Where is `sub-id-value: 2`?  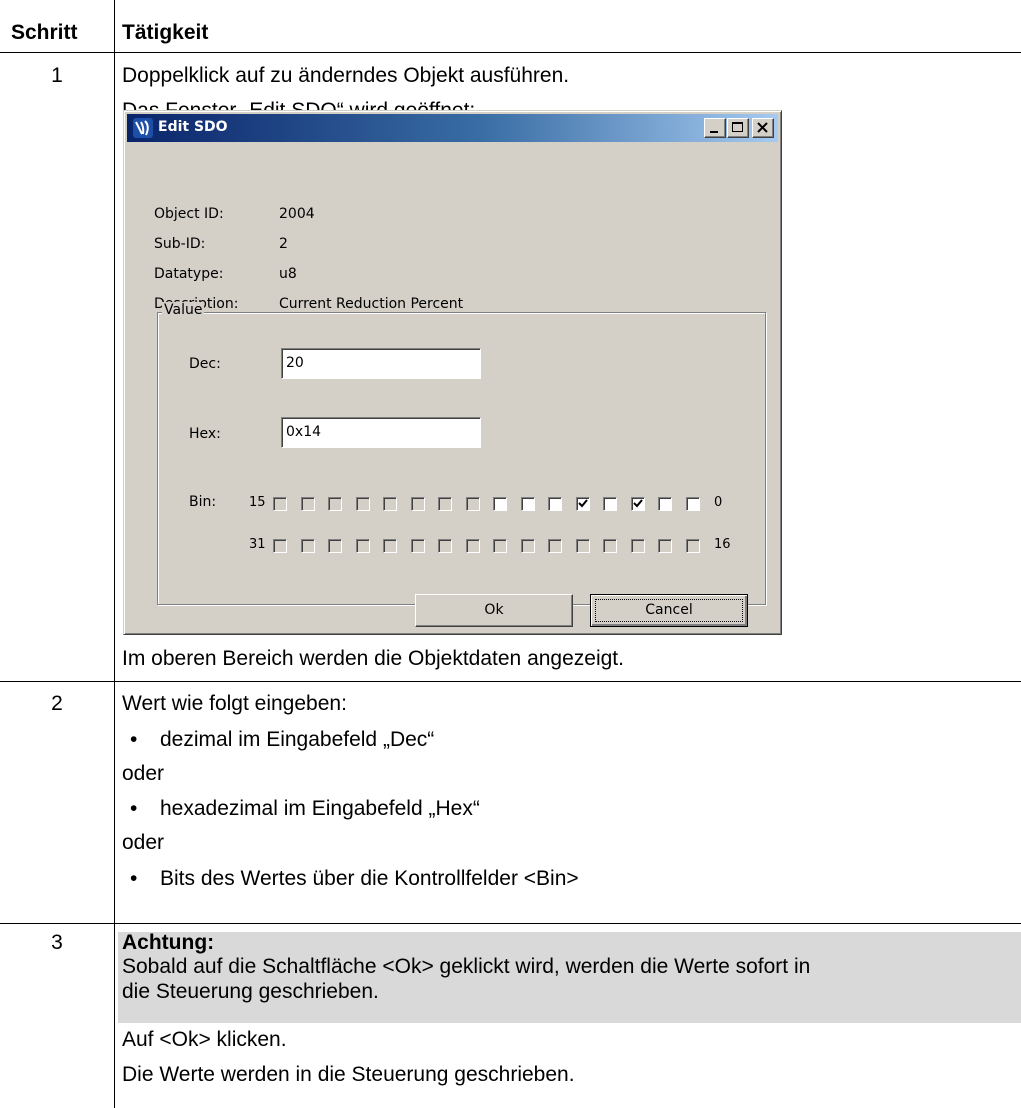
sub-id-value: 2 is located at coordinates (283, 244).